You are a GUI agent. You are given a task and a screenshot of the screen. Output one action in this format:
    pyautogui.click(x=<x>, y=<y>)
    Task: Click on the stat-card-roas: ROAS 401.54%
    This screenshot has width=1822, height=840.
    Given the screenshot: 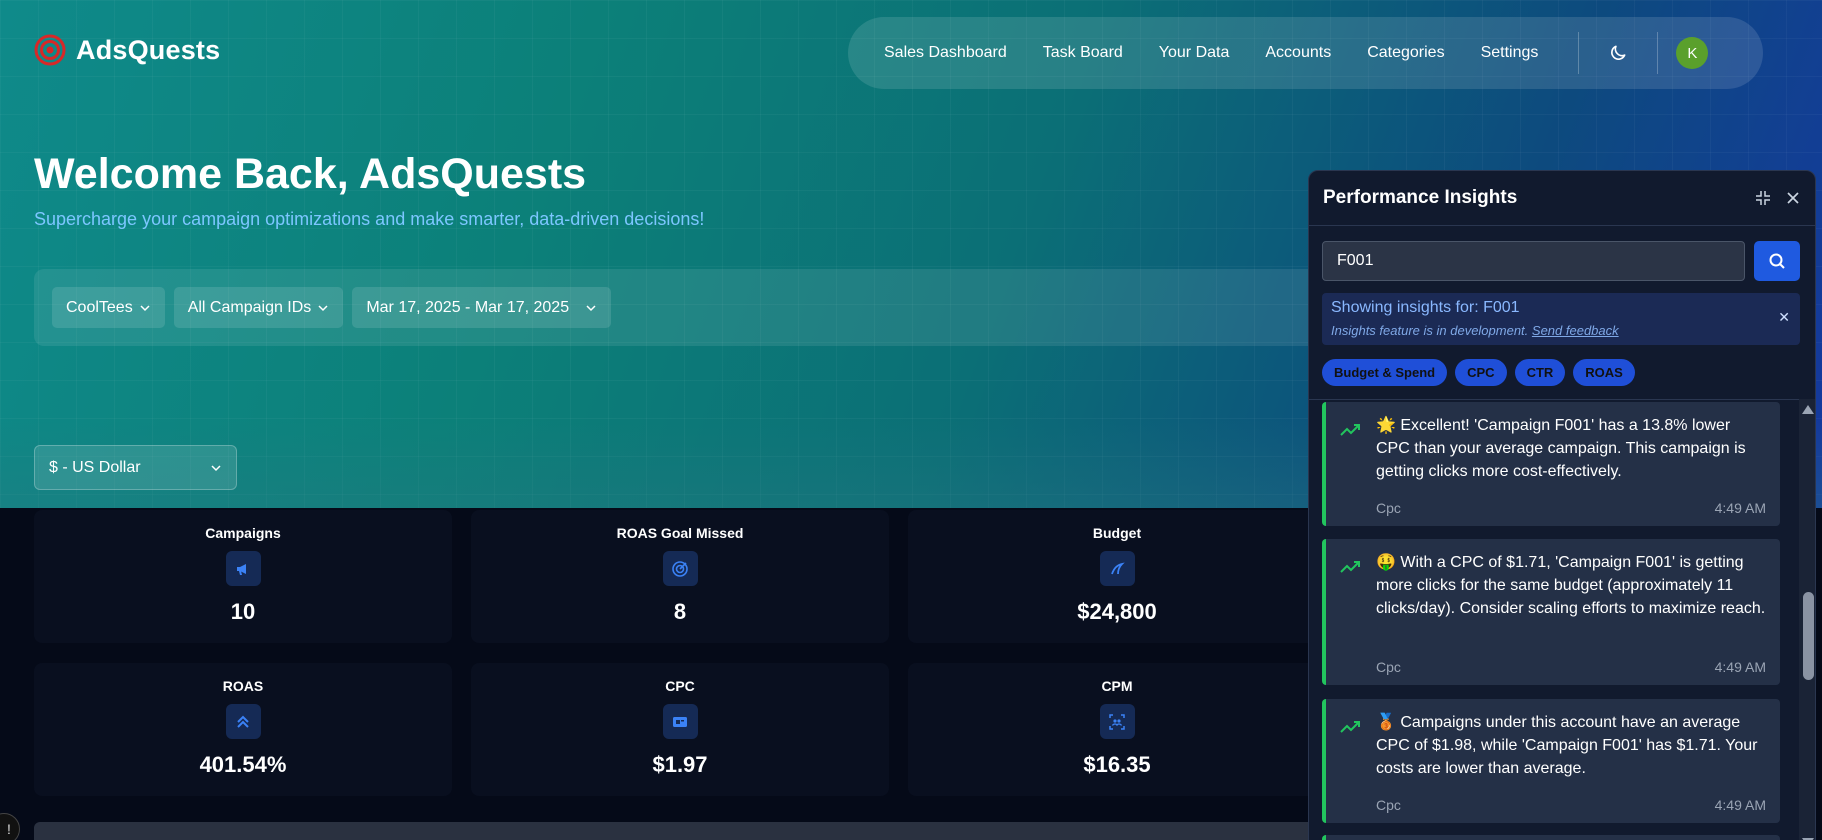 What is the action you would take?
    pyautogui.click(x=243, y=729)
    